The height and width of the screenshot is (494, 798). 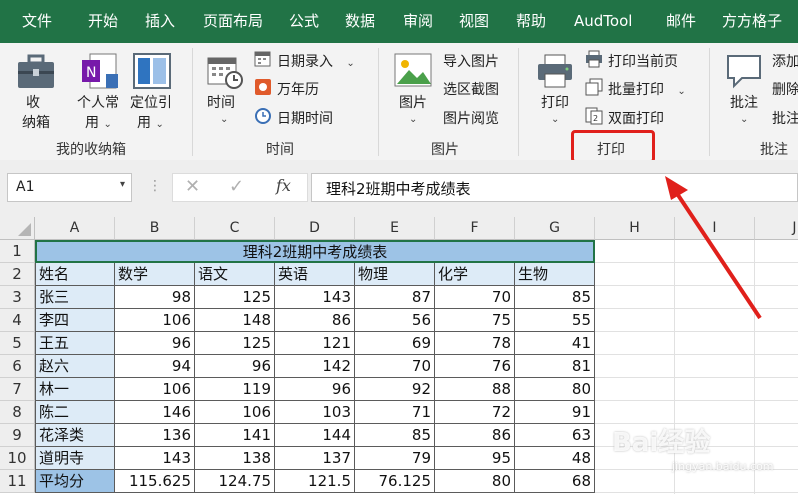 I want to click on tab-home: 开始, so click(x=103, y=21).